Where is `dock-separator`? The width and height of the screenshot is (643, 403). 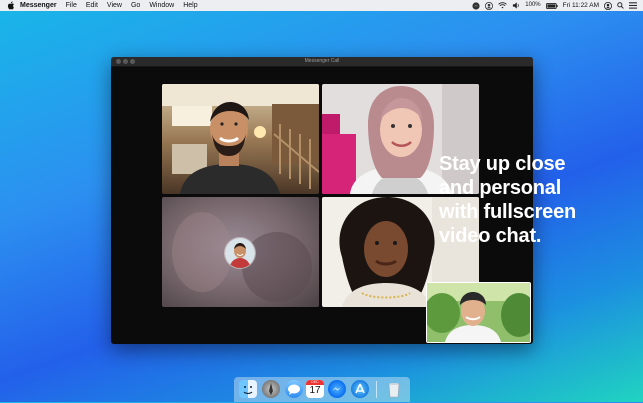 dock-separator is located at coordinates (376, 389).